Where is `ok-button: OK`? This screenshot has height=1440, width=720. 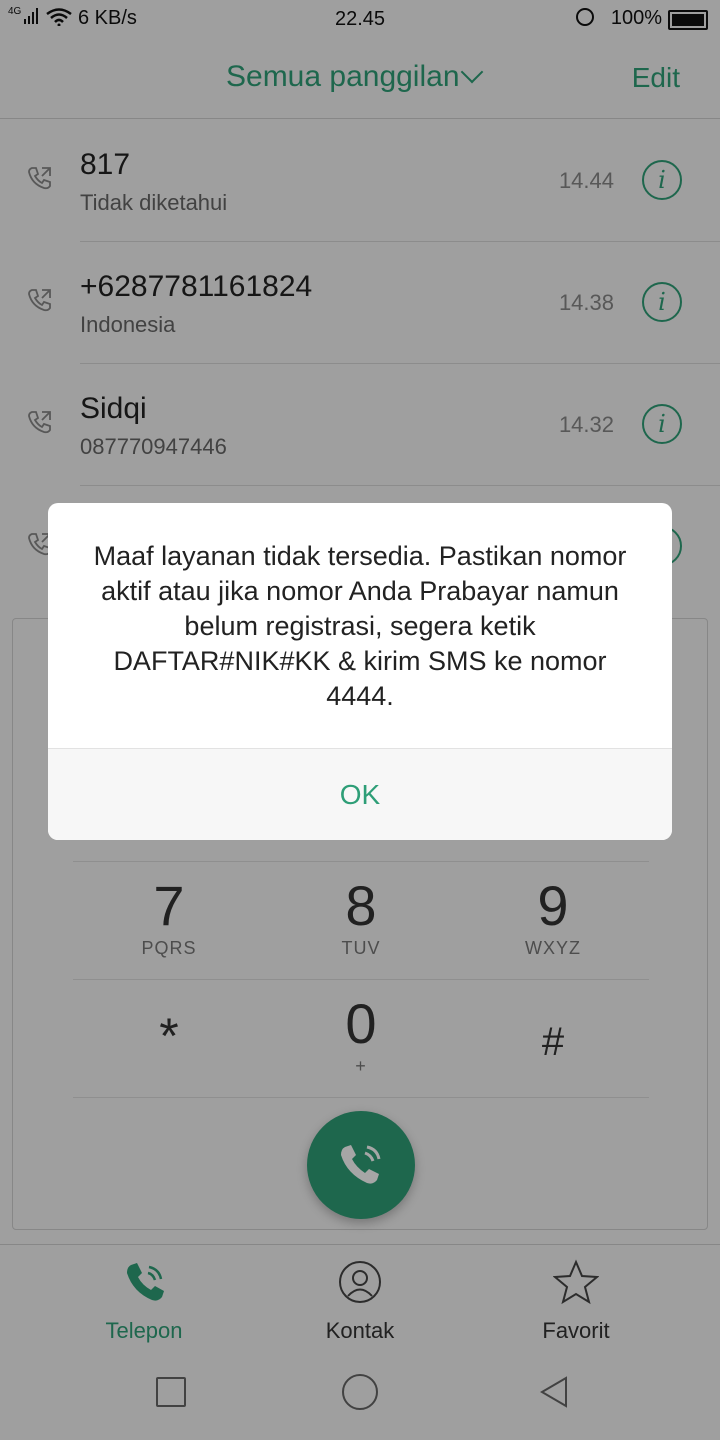
ok-button: OK is located at coordinates (360, 794).